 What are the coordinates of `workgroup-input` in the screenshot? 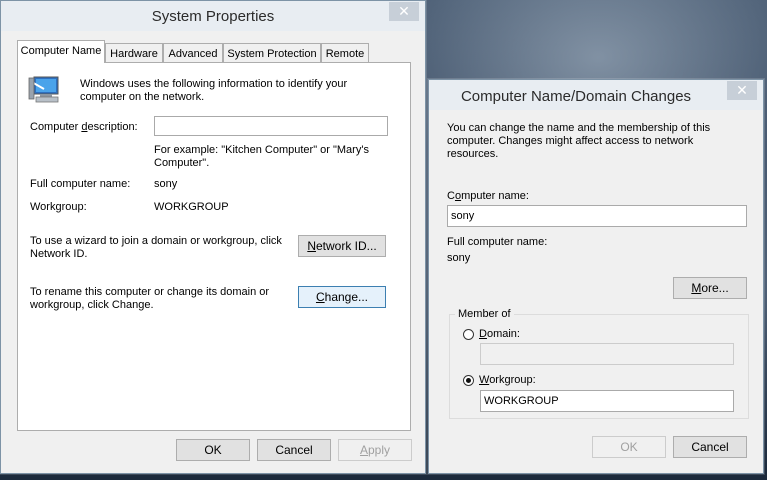 It's located at (607, 401).